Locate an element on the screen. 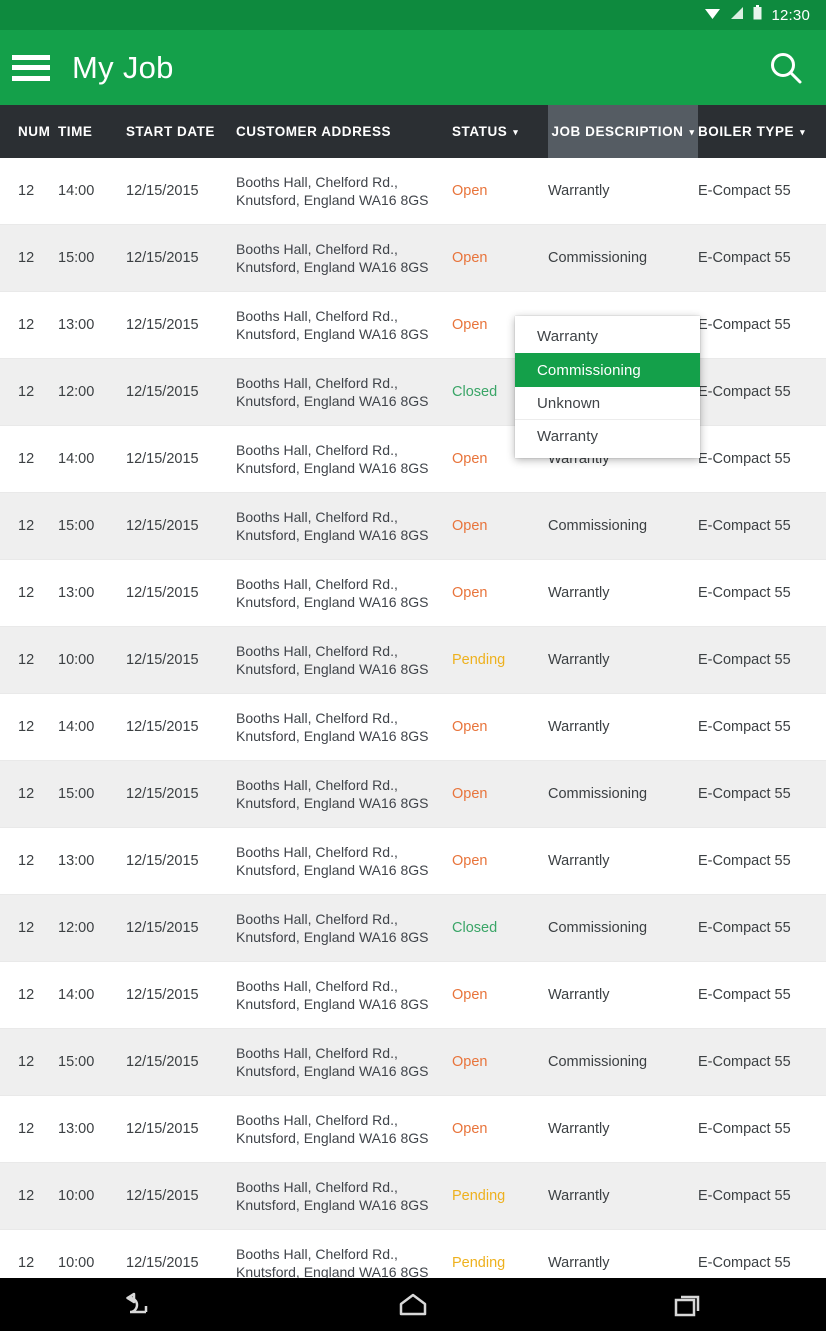 The height and width of the screenshot is (1331, 826). search-icon is located at coordinates (786, 68).